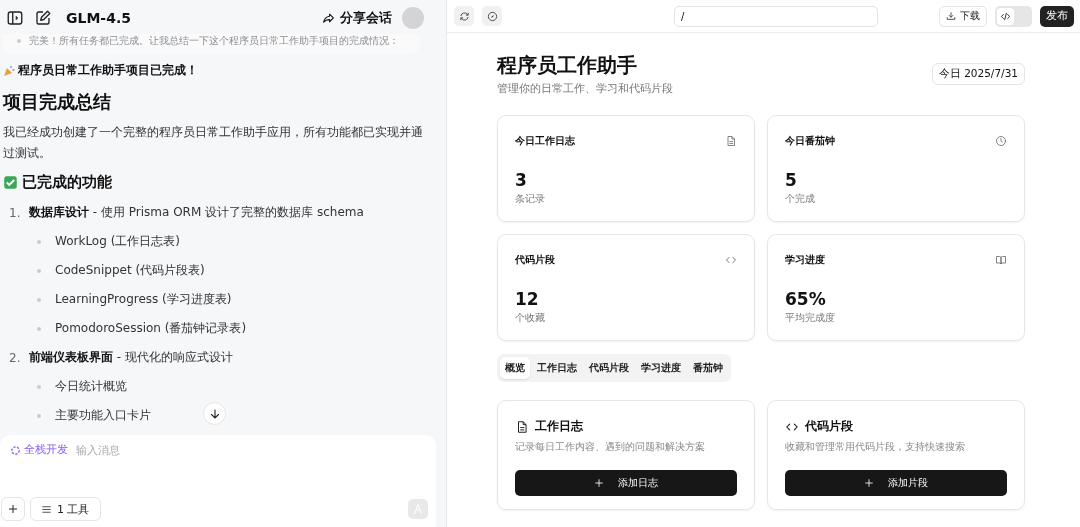  What do you see at coordinates (545, 141) in the screenshot?
I see `stat-label: 今日工作日志` at bounding box center [545, 141].